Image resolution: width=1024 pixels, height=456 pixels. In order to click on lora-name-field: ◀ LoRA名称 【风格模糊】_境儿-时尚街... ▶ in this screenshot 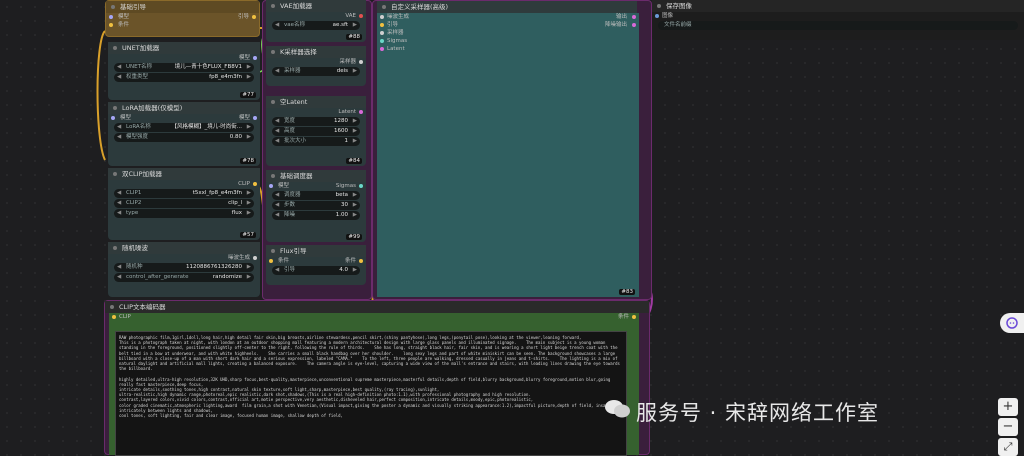, I will do `click(184, 127)`.